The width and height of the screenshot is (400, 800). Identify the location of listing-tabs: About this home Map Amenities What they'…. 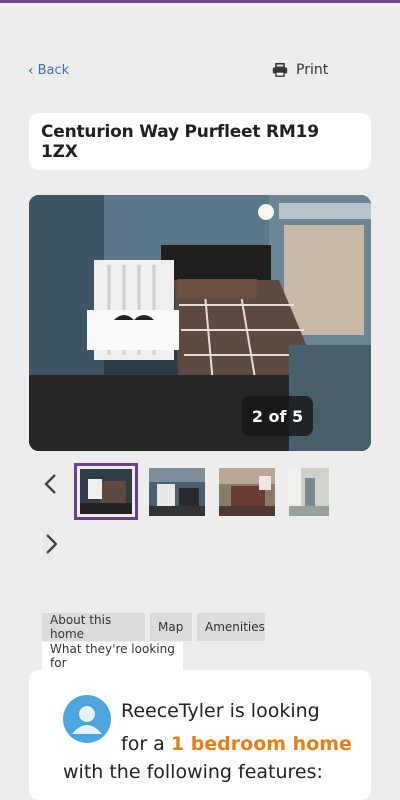
(172, 641).